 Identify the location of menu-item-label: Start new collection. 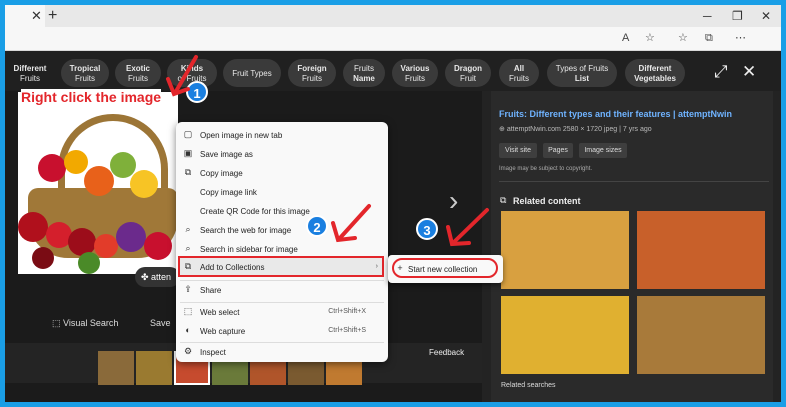
(443, 269).